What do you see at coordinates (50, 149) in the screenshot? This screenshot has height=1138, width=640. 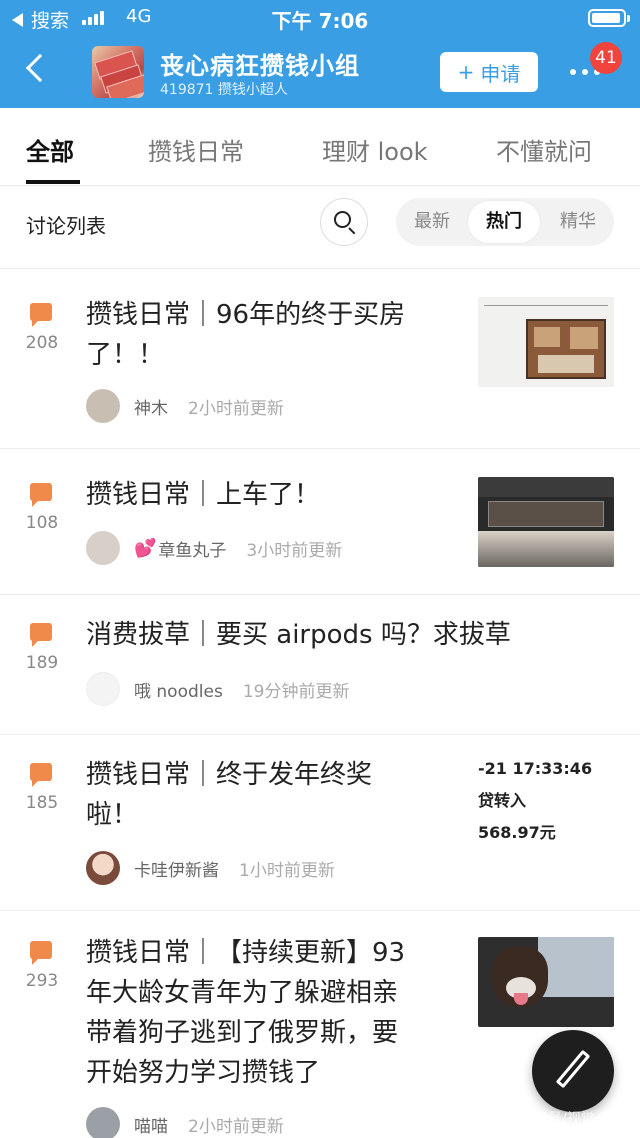 I see `tab-all: 全部` at bounding box center [50, 149].